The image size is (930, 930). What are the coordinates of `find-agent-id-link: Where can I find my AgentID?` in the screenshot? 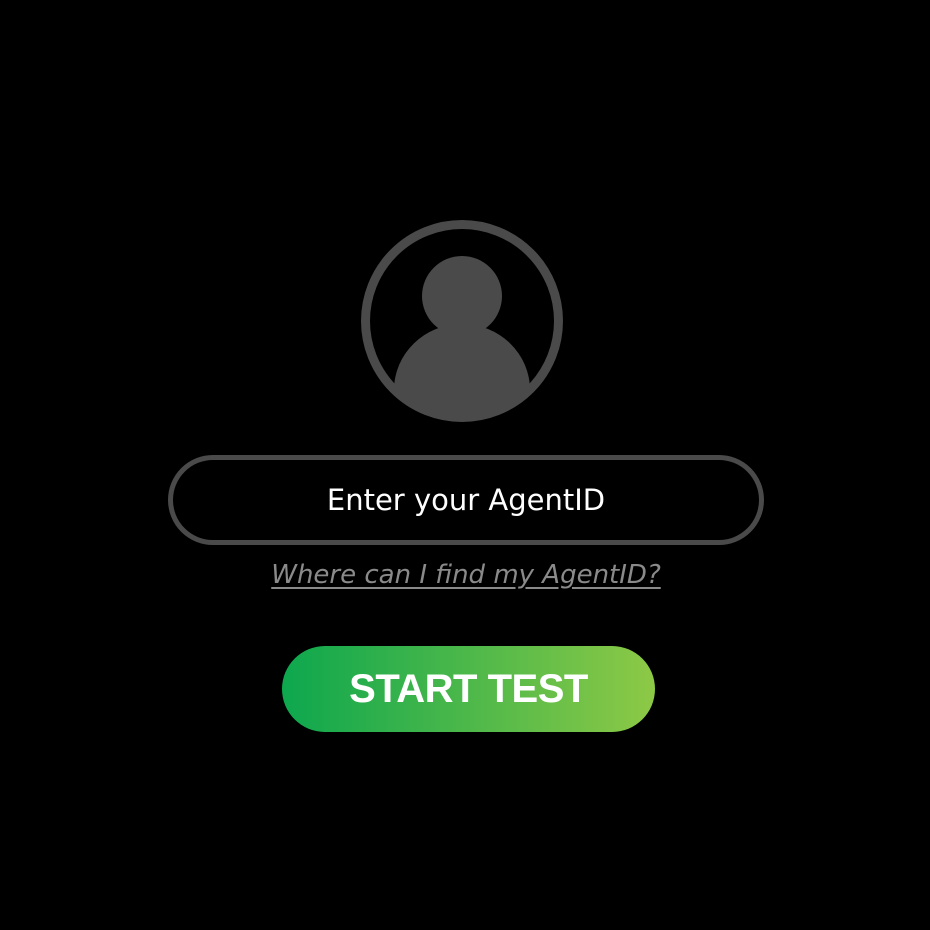 It's located at (466, 575).